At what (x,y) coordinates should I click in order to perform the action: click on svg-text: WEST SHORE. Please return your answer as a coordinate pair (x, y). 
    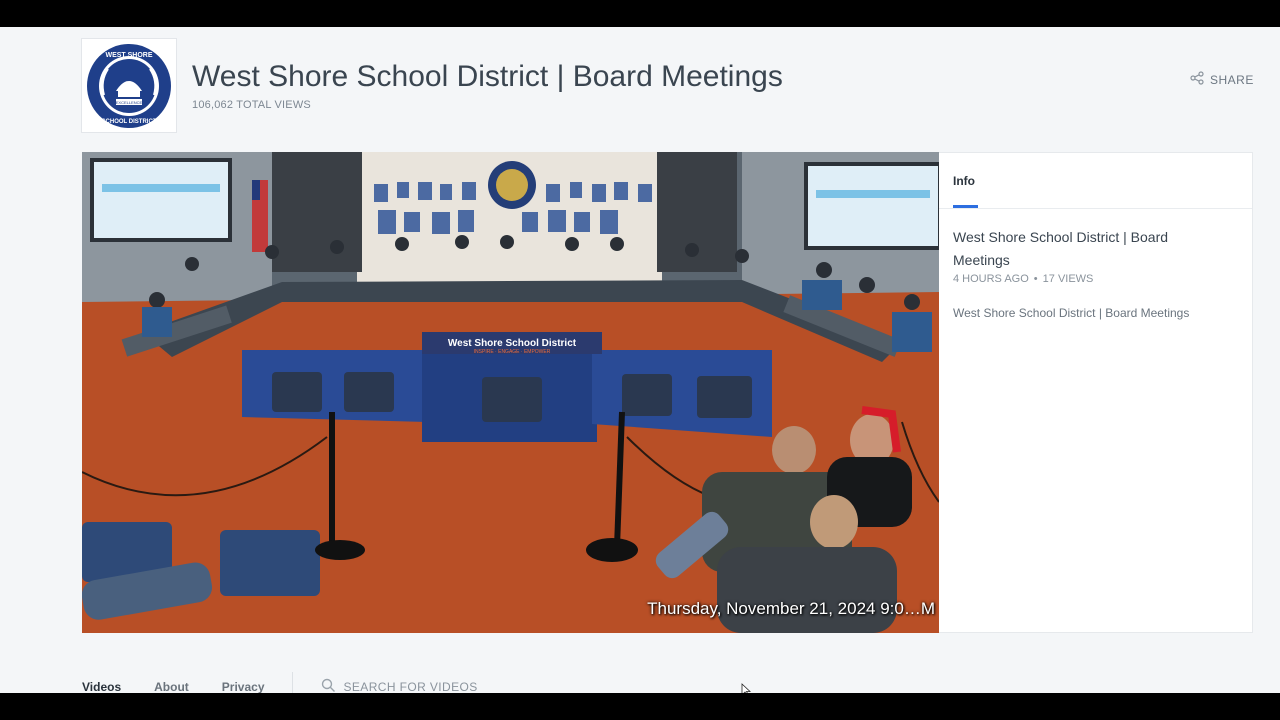
    Looking at the image, I should click on (128, 55).